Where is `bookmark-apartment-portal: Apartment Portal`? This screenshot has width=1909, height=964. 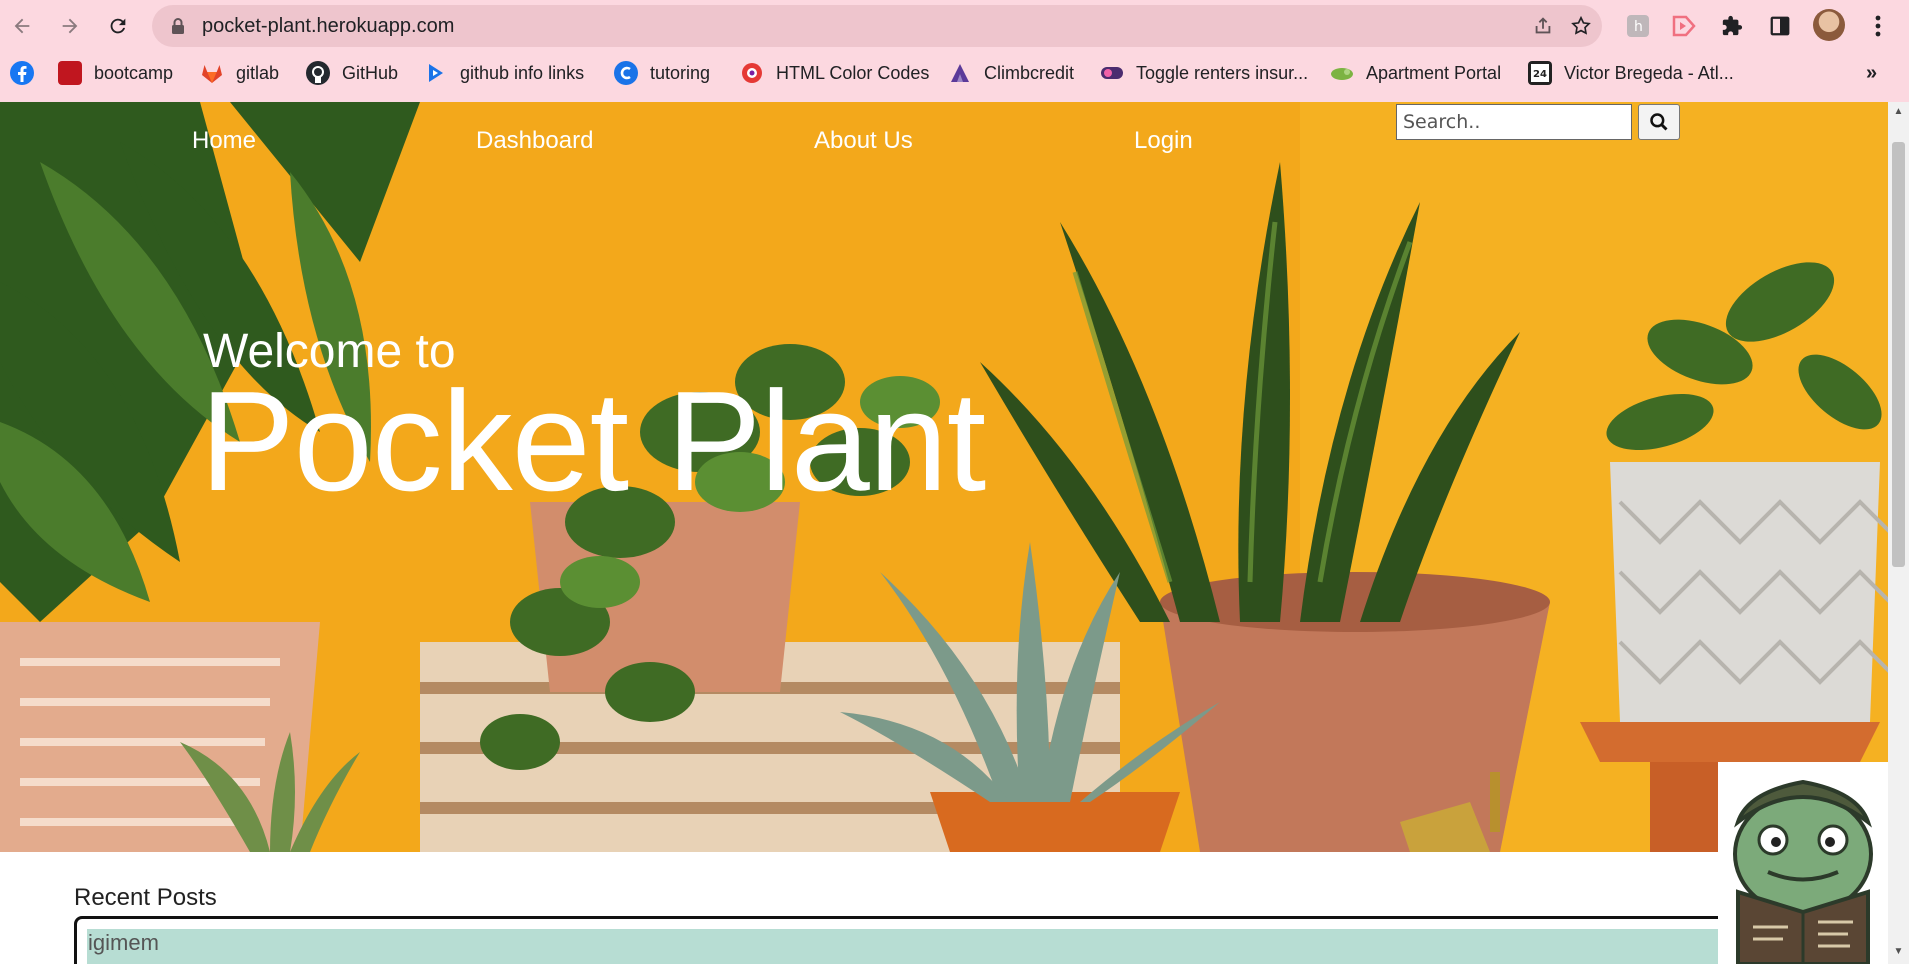 bookmark-apartment-portal: Apartment Portal is located at coordinates (1415, 73).